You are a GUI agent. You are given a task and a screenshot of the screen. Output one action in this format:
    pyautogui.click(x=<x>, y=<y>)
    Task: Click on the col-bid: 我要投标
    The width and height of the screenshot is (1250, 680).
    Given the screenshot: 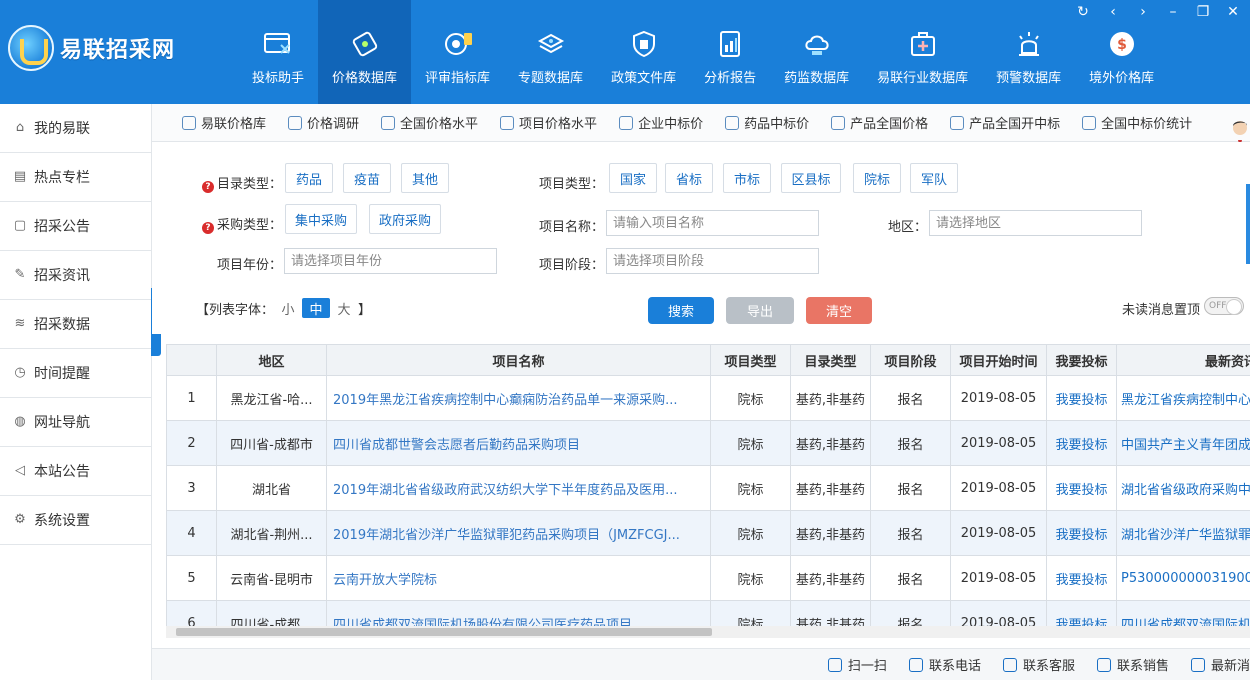 What is the action you would take?
    pyautogui.click(x=1081, y=360)
    